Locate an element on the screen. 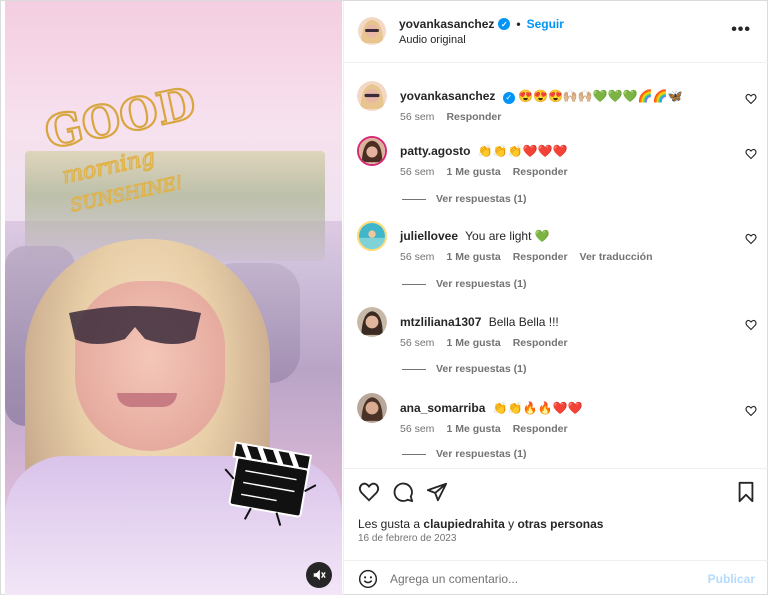 This screenshot has width=768, height=595. post-date: 16 de febrero de 2023 is located at coordinates (407, 538).